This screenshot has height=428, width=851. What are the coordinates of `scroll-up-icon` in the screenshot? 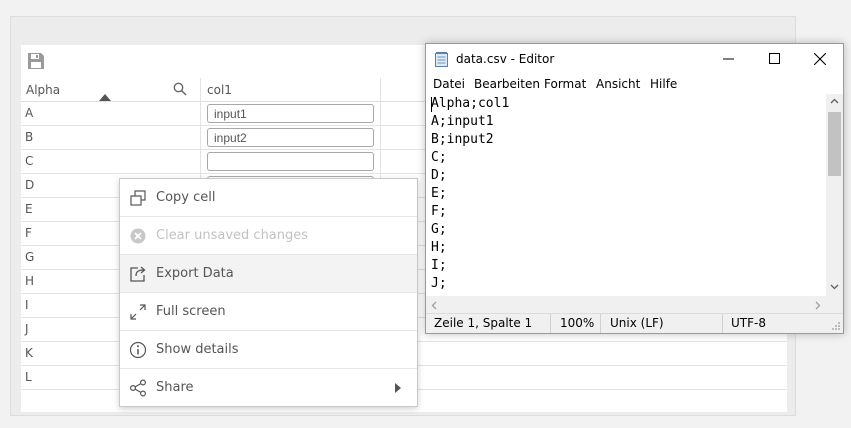 It's located at (834, 101).